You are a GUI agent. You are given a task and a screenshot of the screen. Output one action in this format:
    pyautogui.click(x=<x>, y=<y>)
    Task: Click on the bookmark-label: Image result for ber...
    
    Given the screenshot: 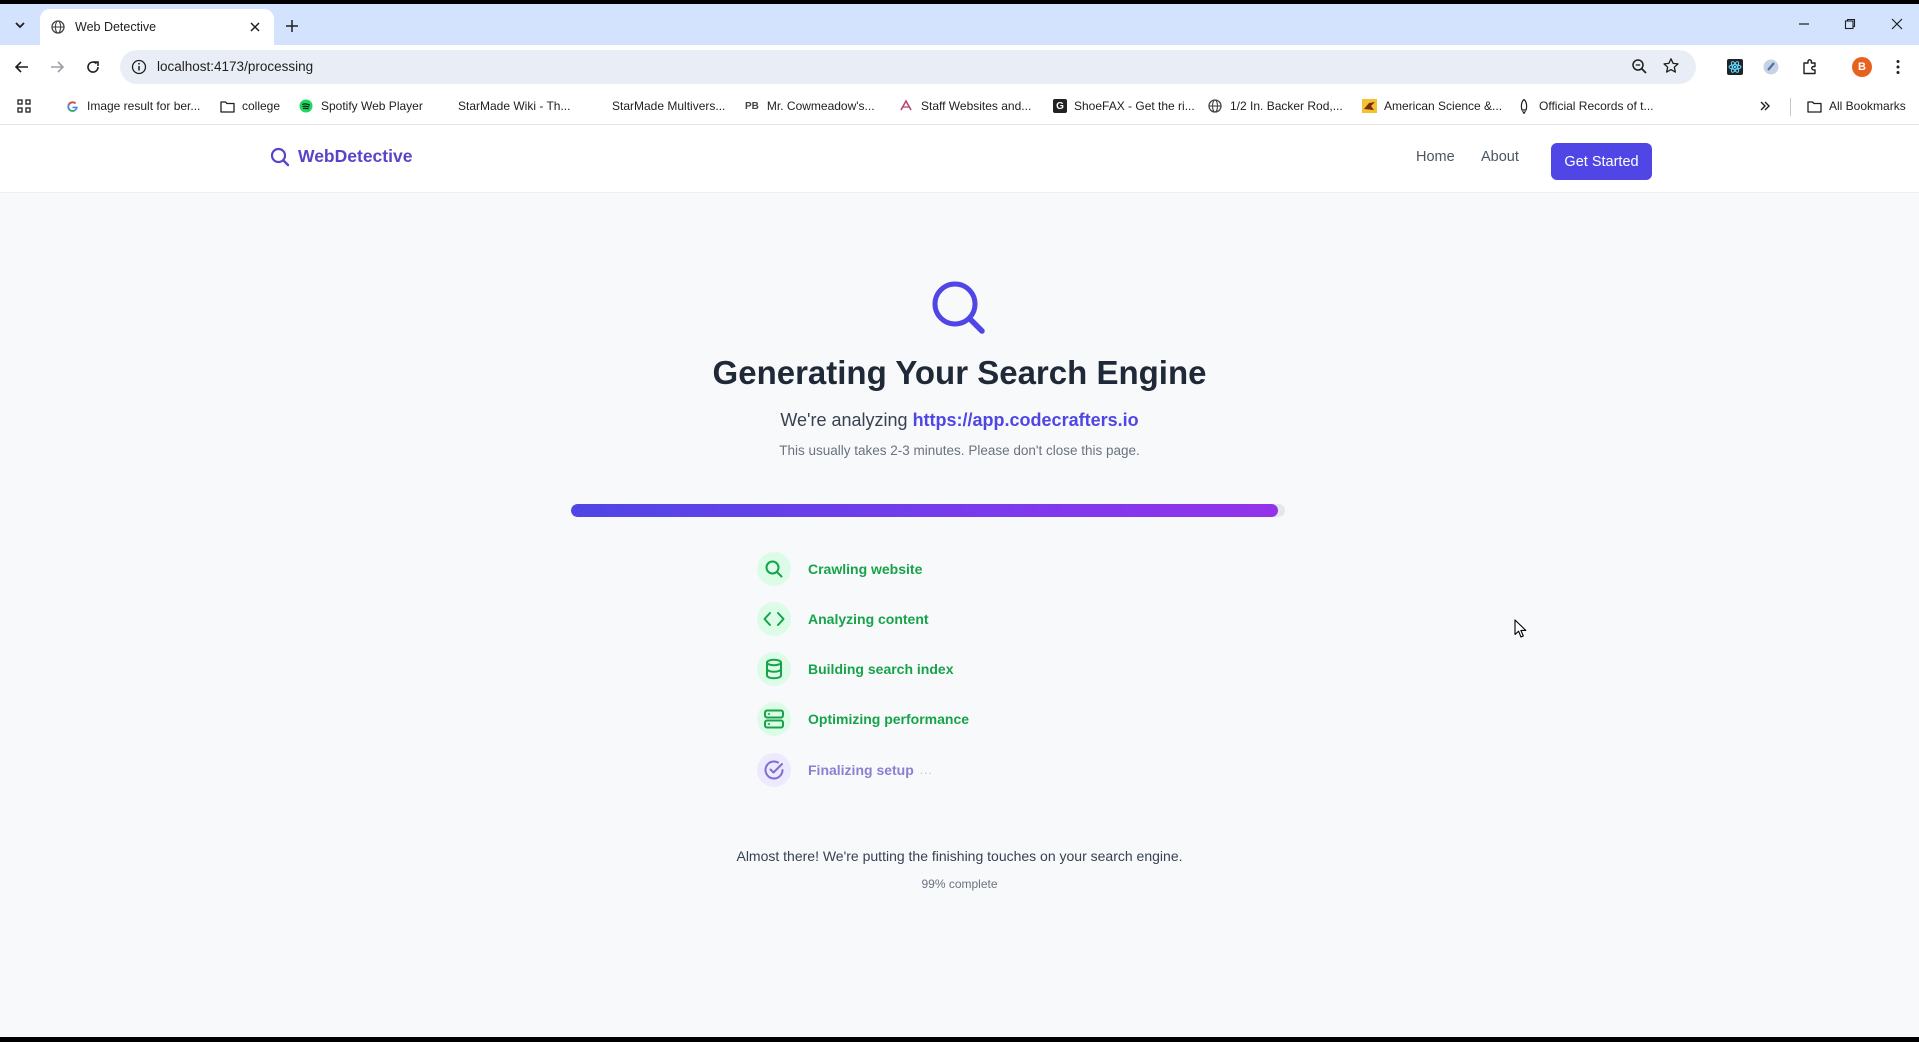 What is the action you would take?
    pyautogui.click(x=144, y=106)
    